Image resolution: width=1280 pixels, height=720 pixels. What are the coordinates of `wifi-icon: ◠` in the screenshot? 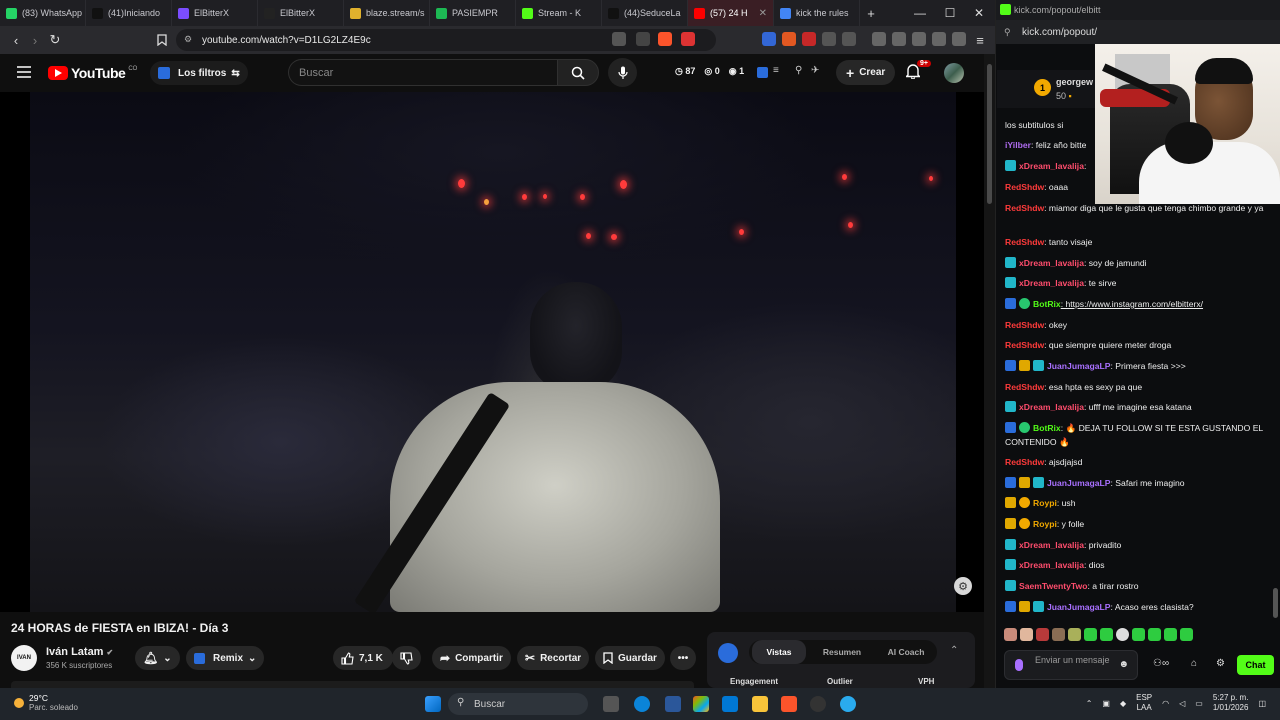 It's located at (1165, 703).